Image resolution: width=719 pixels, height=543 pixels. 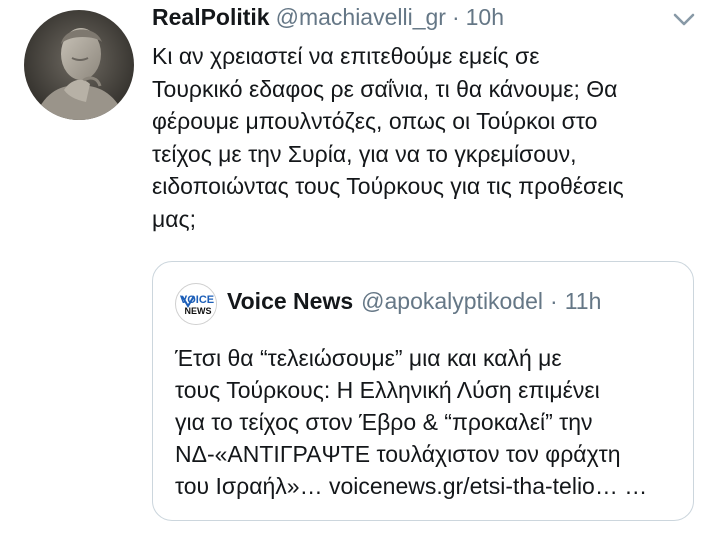 What do you see at coordinates (485, 17) in the screenshot?
I see `timestamp: 10h` at bounding box center [485, 17].